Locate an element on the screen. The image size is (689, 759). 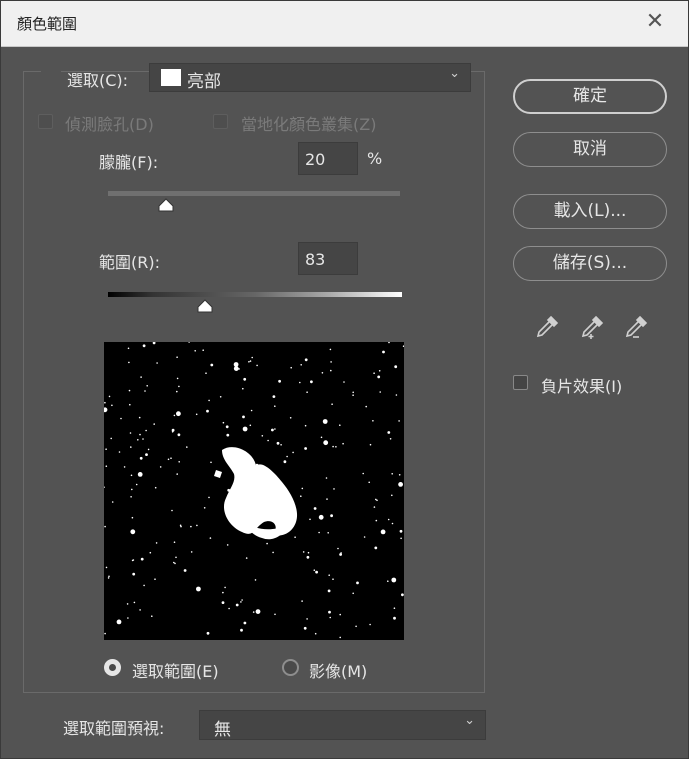
selection-radio is located at coordinates (112, 667).